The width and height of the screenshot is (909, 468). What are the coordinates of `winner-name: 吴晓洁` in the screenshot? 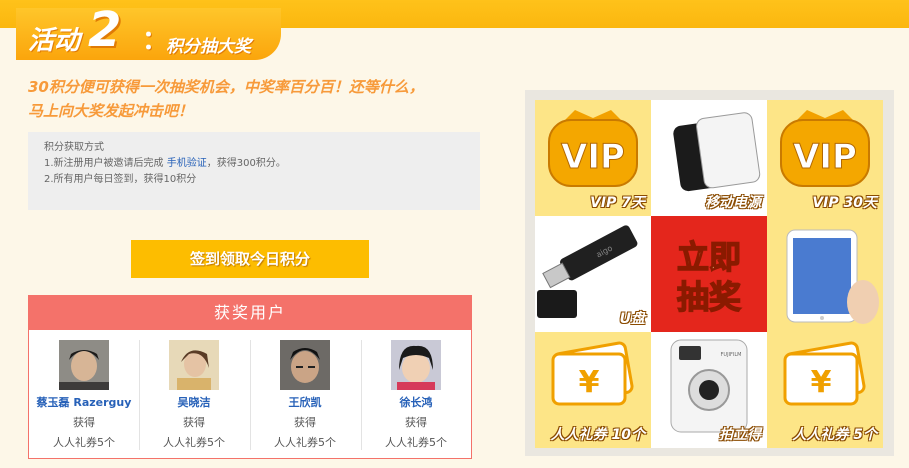 It's located at (194, 402).